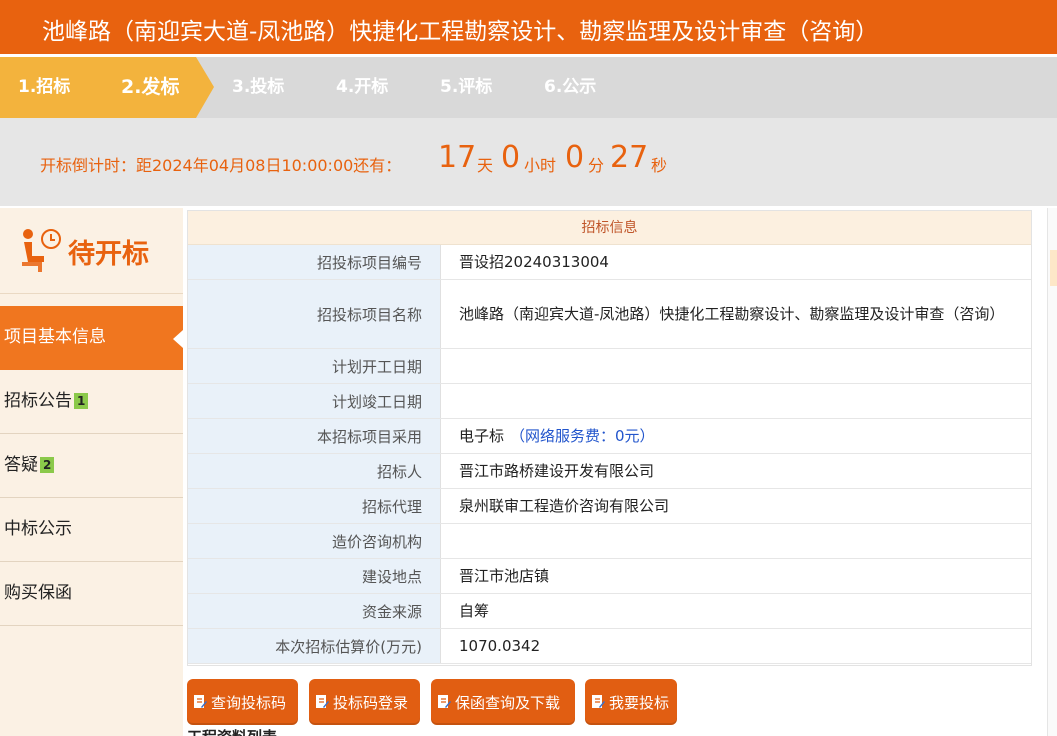 The image size is (1057, 736). I want to click on row-value: 自筹, so click(474, 611).